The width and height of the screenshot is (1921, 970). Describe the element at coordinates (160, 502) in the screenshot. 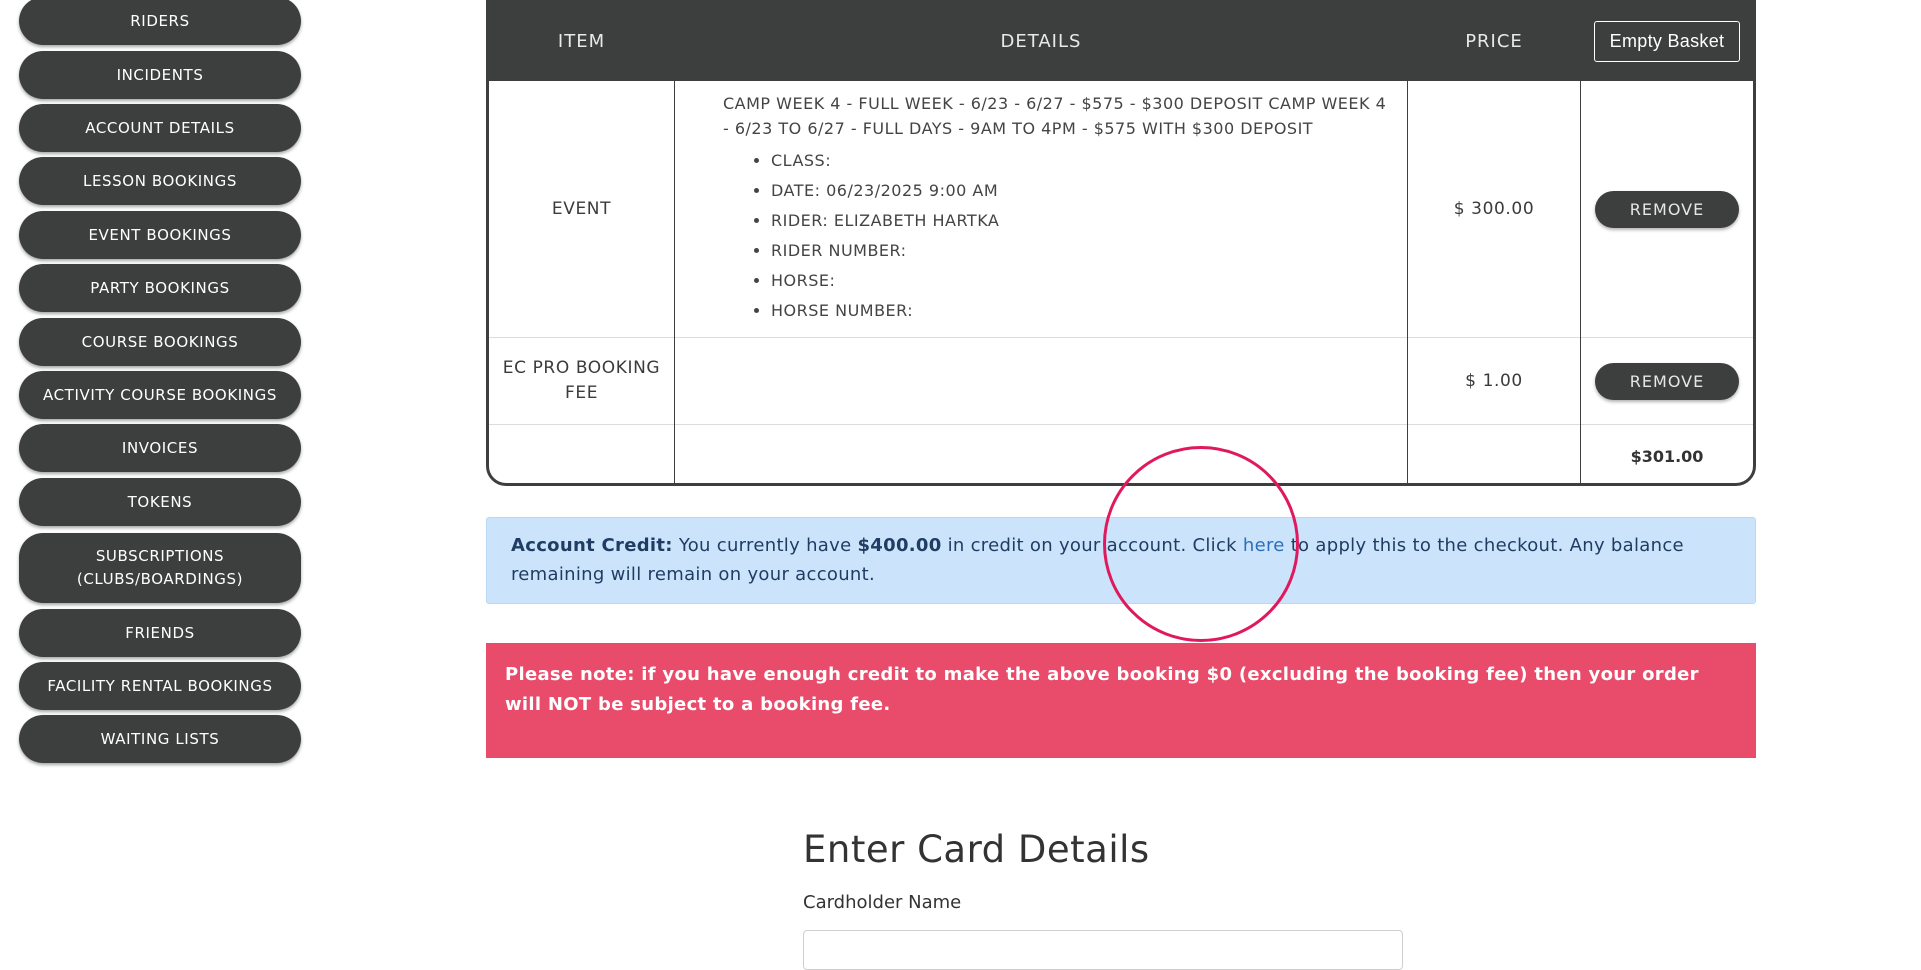

I see `sidebar-item-tokens: TOKENS` at that location.